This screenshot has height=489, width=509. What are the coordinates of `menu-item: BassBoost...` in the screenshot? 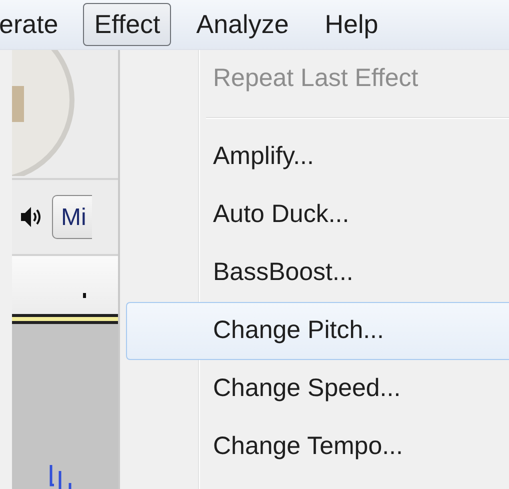 It's located at (317, 273).